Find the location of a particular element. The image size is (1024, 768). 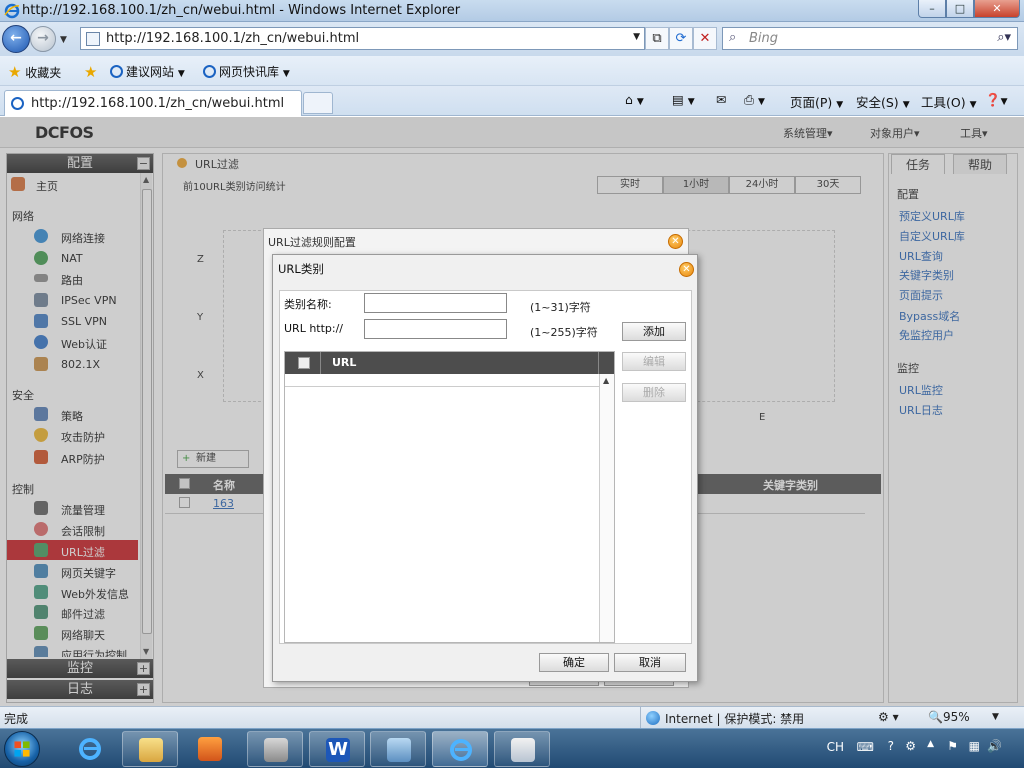

taskbar-document is located at coordinates (522, 749).